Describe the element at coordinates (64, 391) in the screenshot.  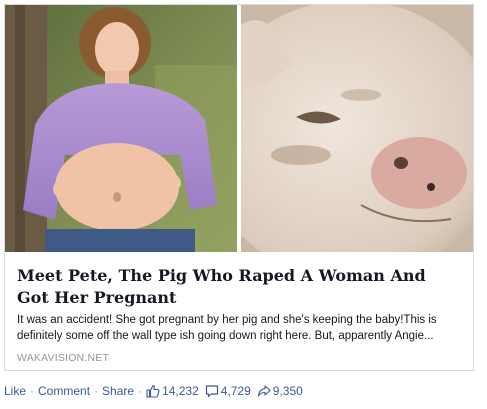
I see `comment-link: Comment` at that location.